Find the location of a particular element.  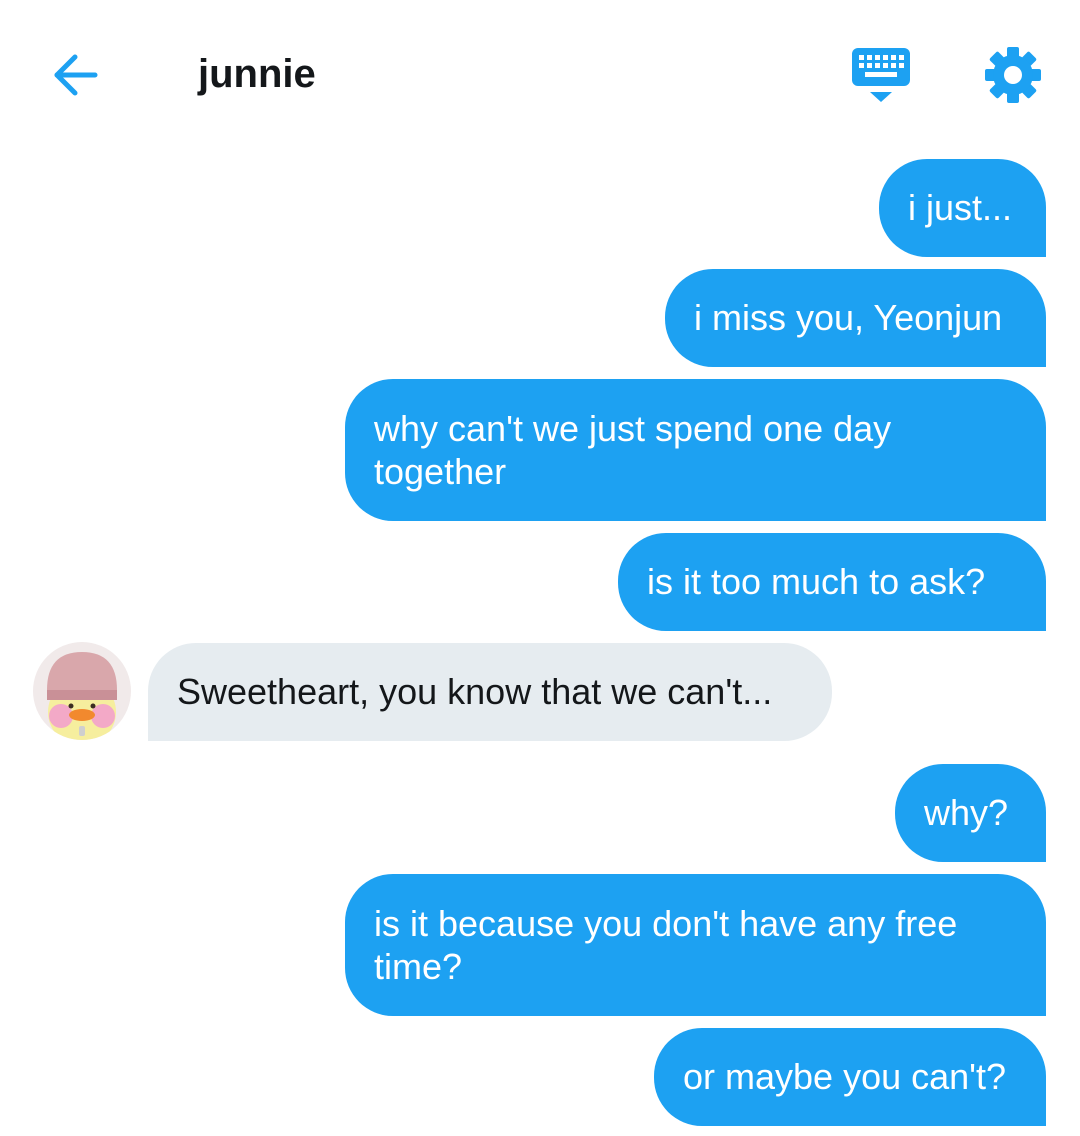

arrow-left-icon is located at coordinates (76, 75).